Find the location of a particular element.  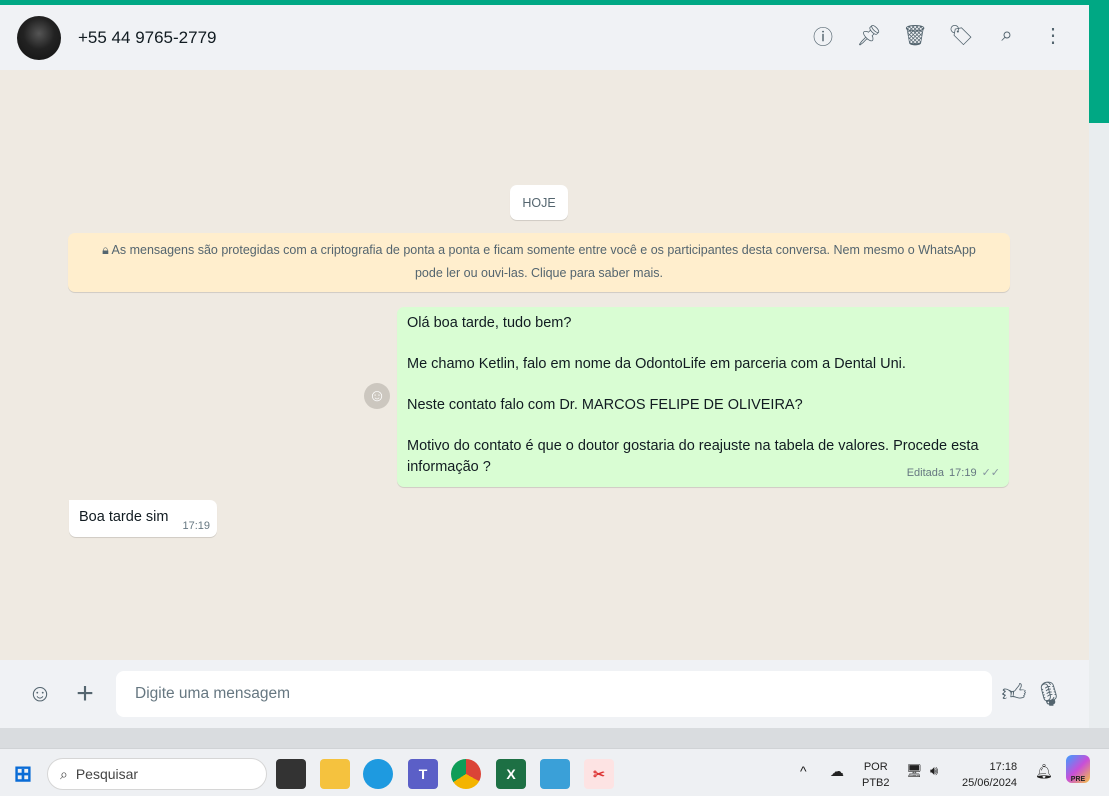

file-explorer-icon is located at coordinates (335, 774).